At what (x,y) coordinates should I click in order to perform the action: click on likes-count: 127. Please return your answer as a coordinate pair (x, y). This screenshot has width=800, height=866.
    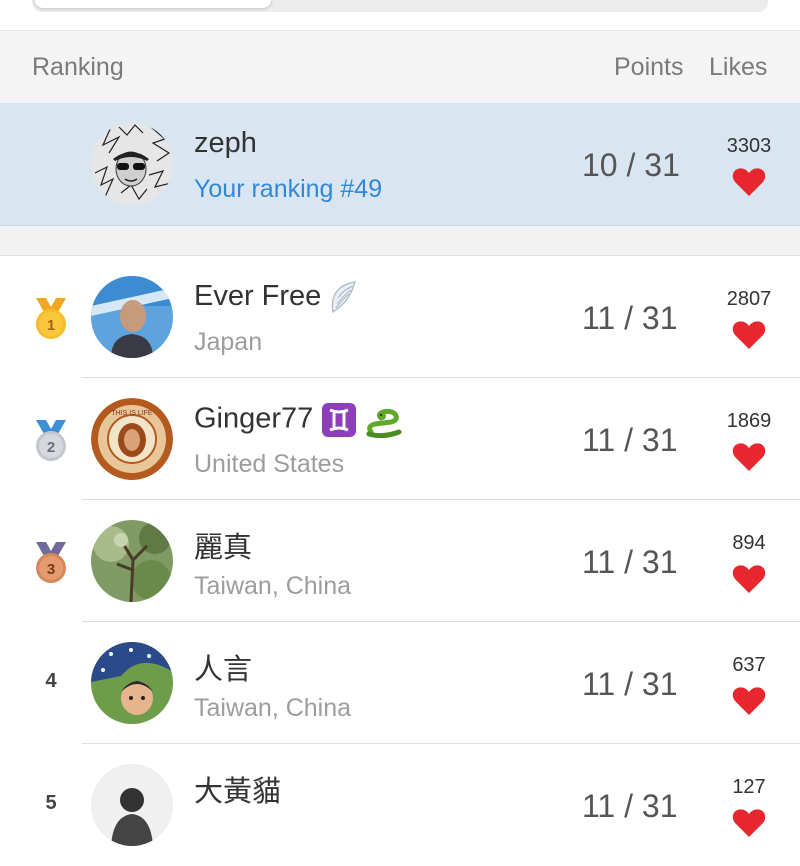
    Looking at the image, I should click on (749, 787).